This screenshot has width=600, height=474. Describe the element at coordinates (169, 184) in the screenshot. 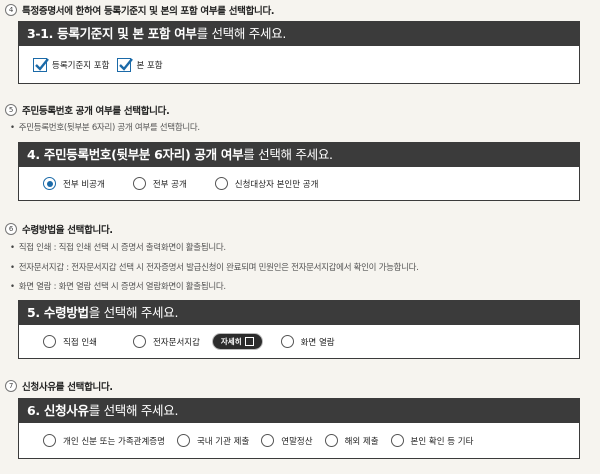

I see `radio-label: 전부 공개` at that location.